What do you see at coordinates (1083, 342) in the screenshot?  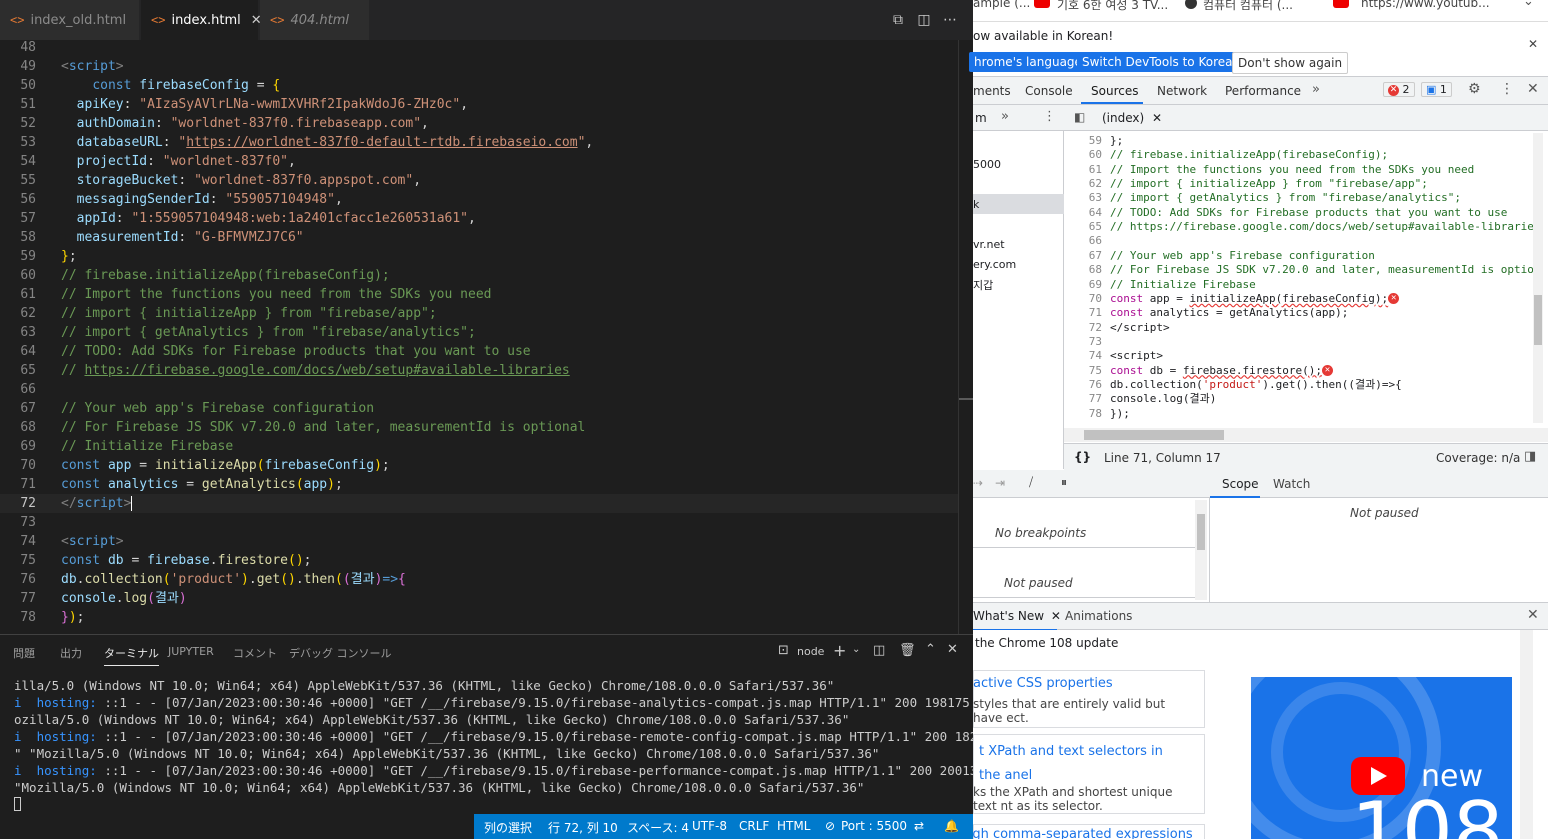 I see `line-number: 73` at bounding box center [1083, 342].